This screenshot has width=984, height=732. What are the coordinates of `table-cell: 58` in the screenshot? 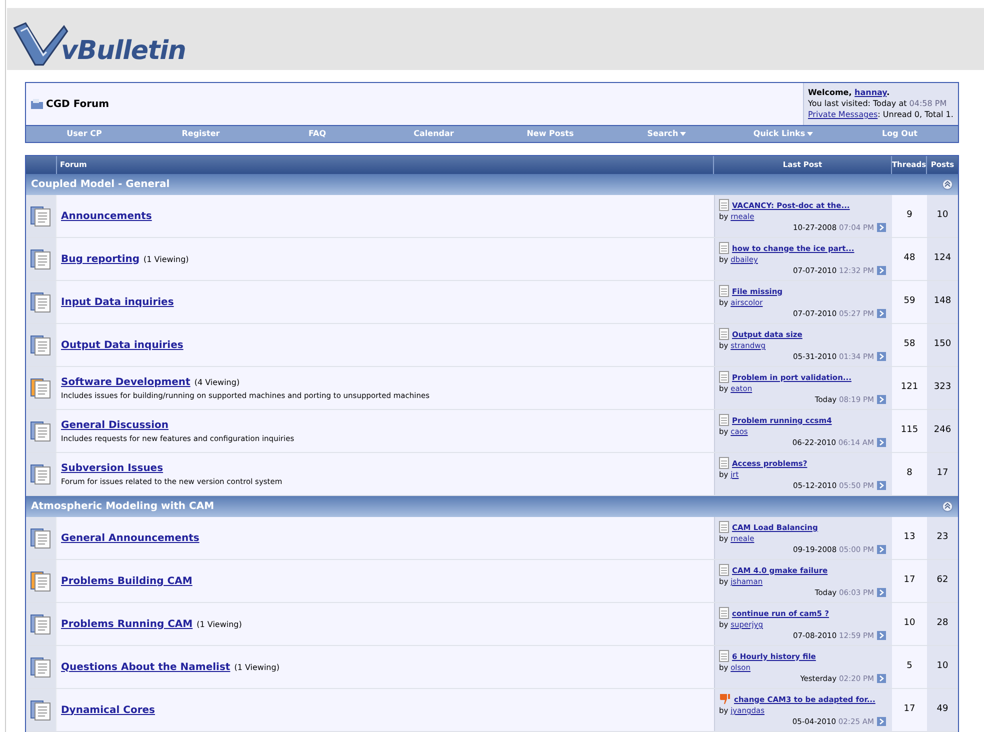 It's located at (909, 345).